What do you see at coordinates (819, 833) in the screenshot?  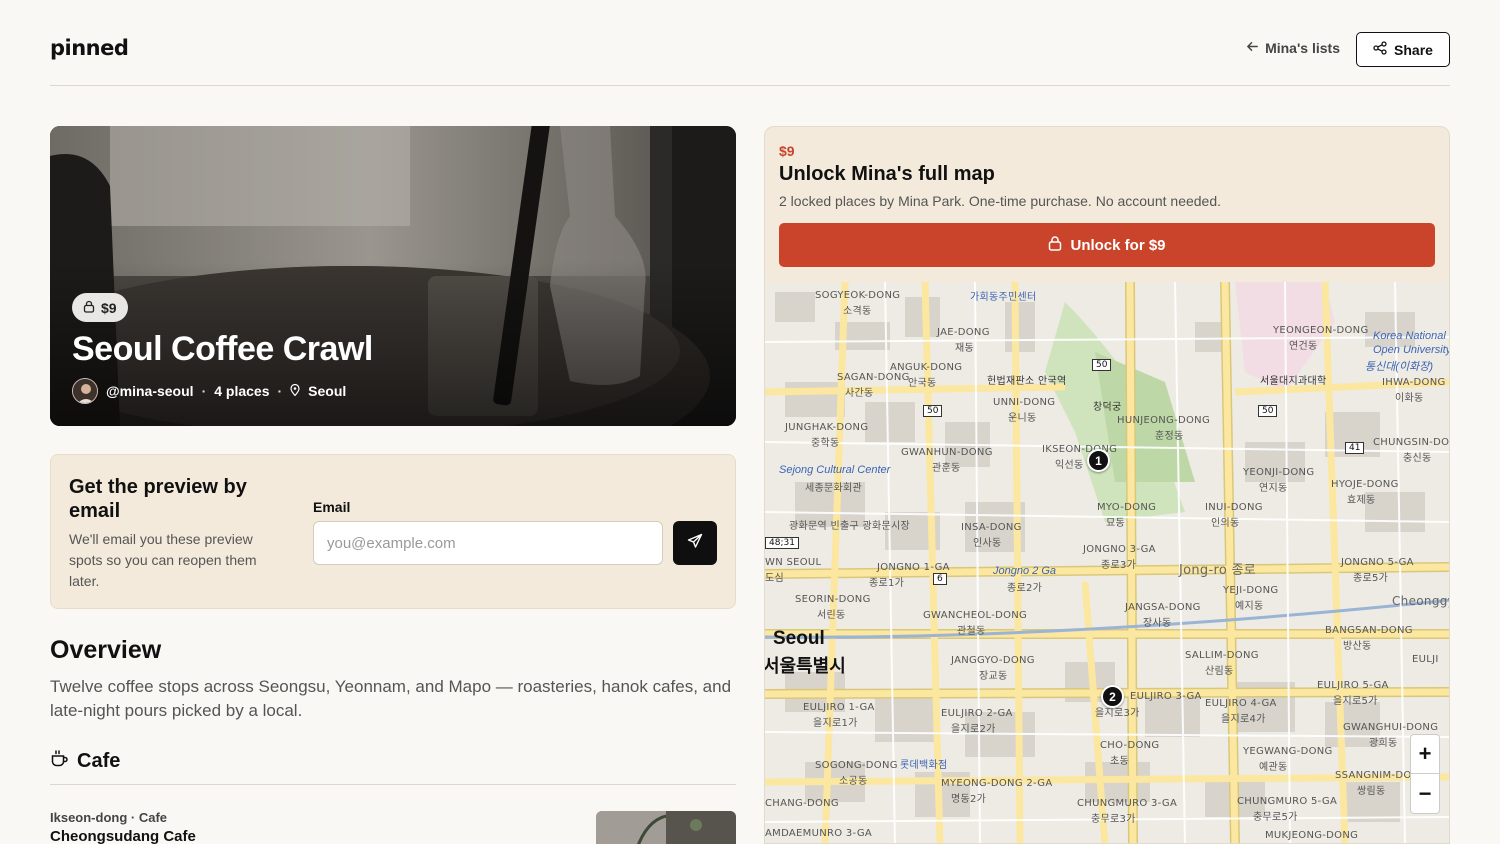 I see `map-label: AMDAEMUNRO 3-GA` at bounding box center [819, 833].